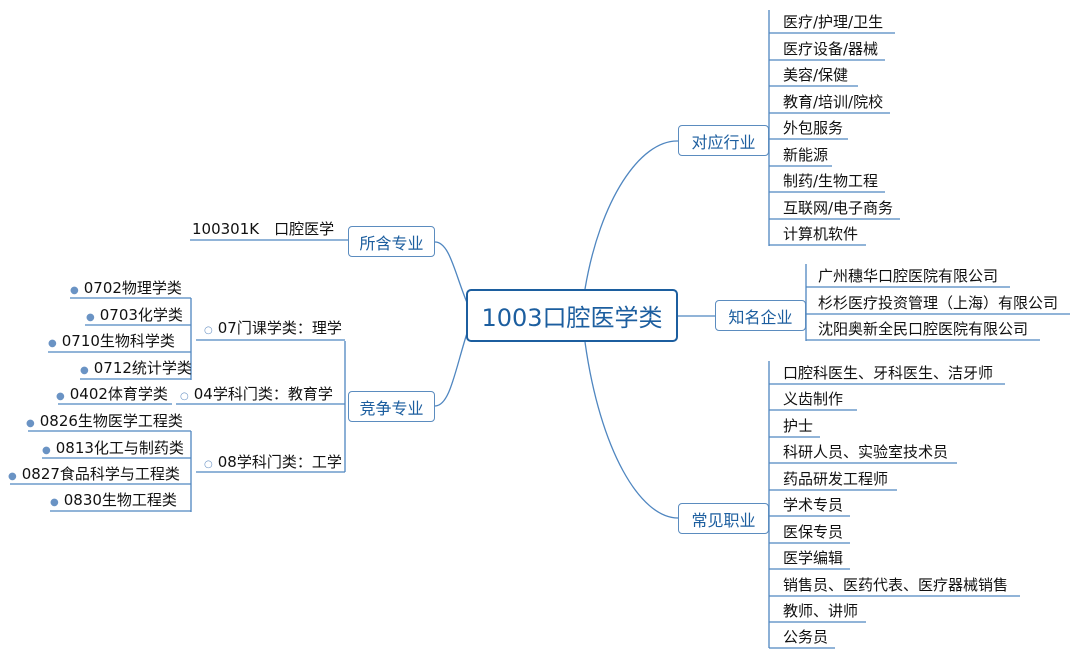 The height and width of the screenshot is (658, 1080). What do you see at coordinates (798, 426) in the screenshot?
I see `job-item: 护士` at bounding box center [798, 426].